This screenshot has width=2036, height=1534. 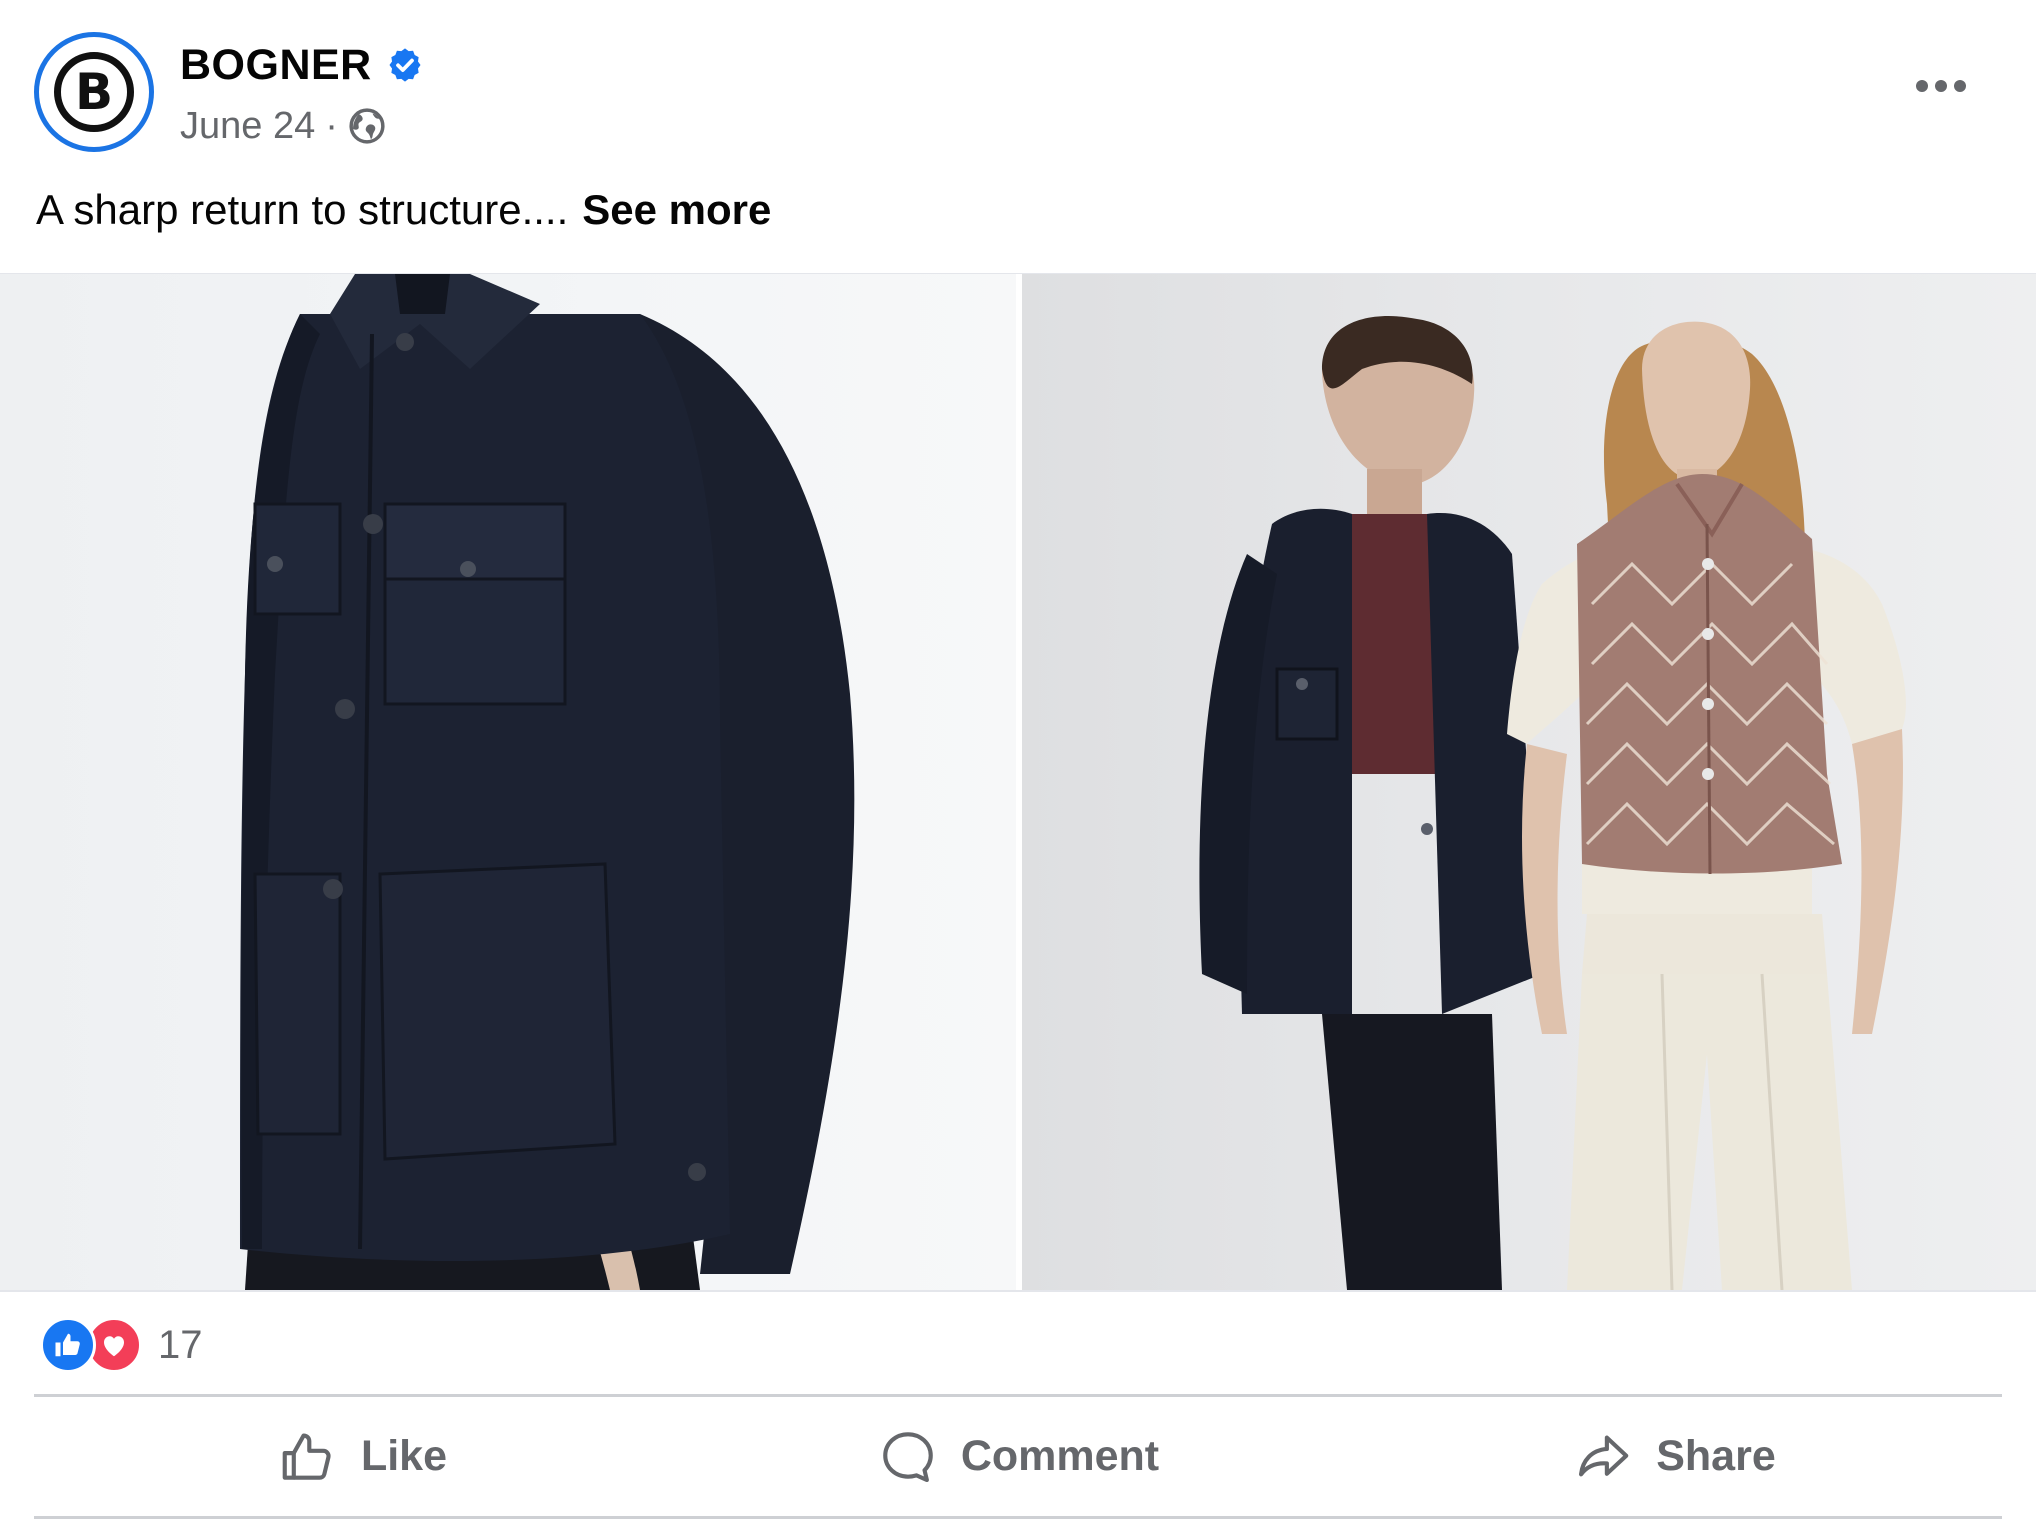 I want to click on post-date: June 24, so click(x=247, y=126).